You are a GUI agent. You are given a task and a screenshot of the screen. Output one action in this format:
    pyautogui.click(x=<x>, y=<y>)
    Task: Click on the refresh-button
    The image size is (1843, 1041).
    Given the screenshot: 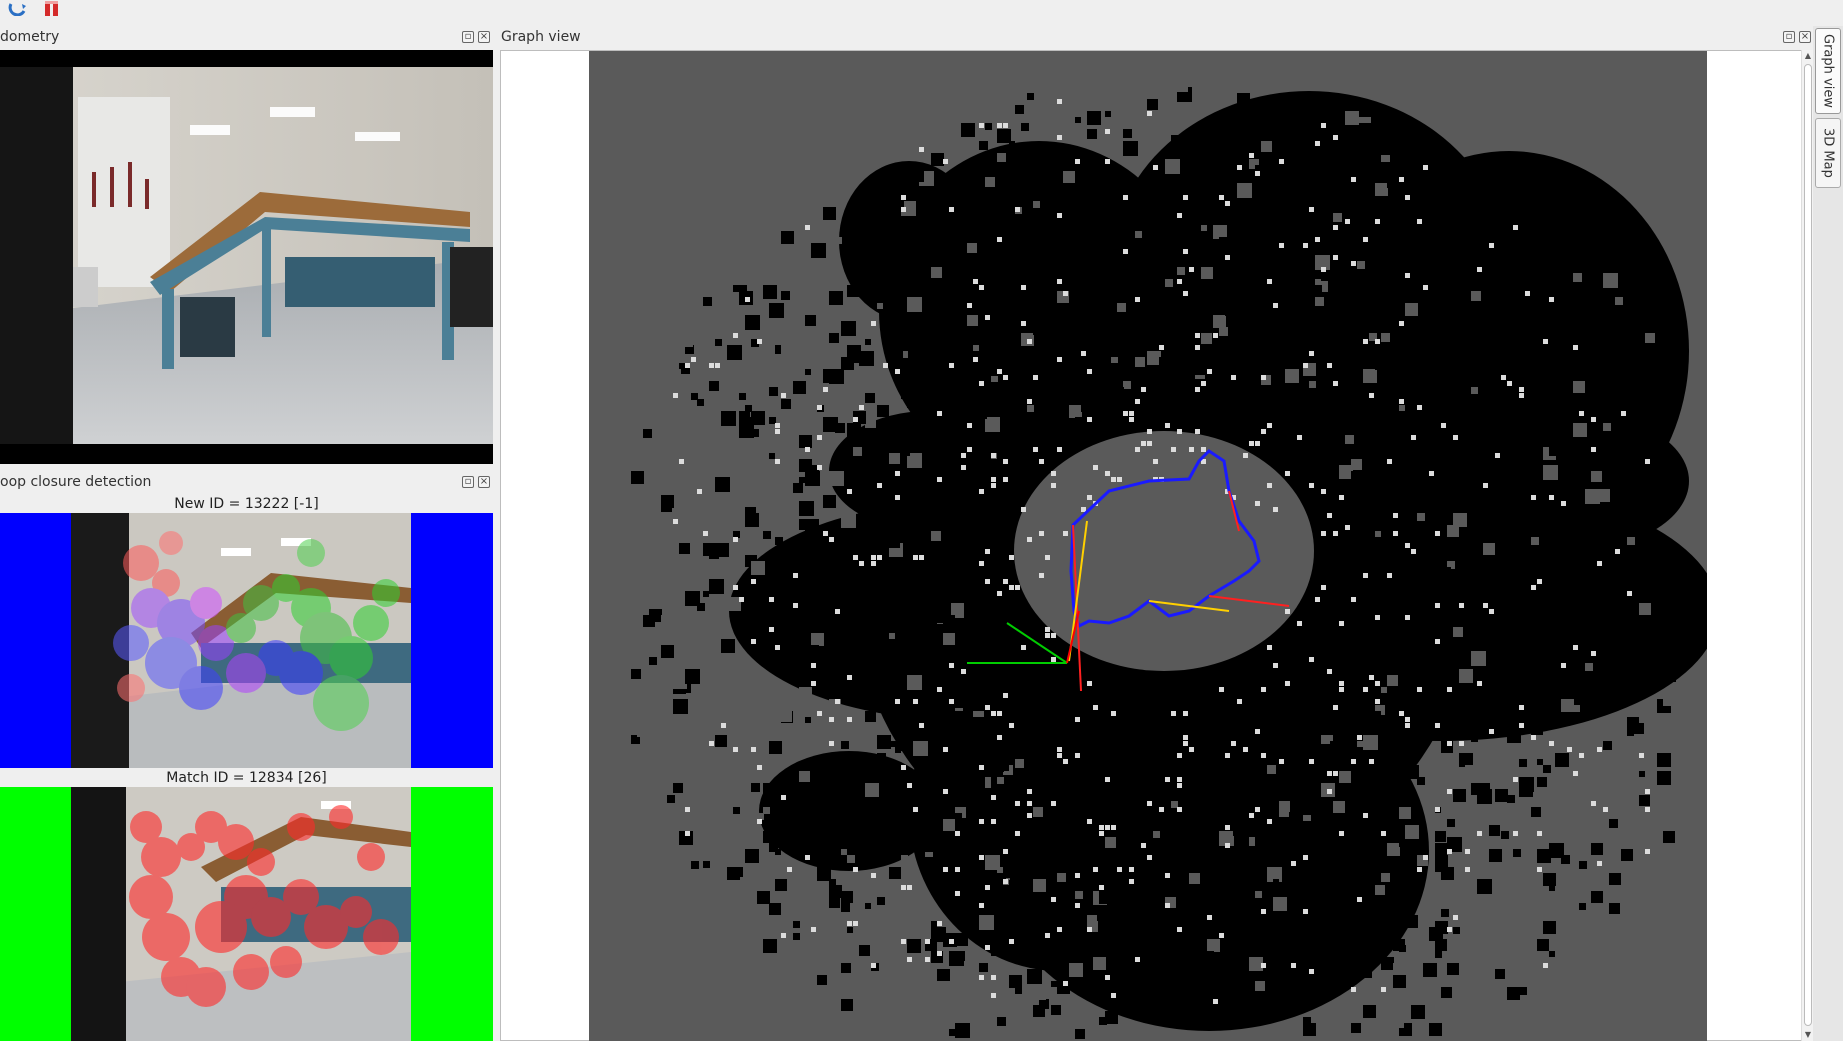 What is the action you would take?
    pyautogui.click(x=18, y=9)
    